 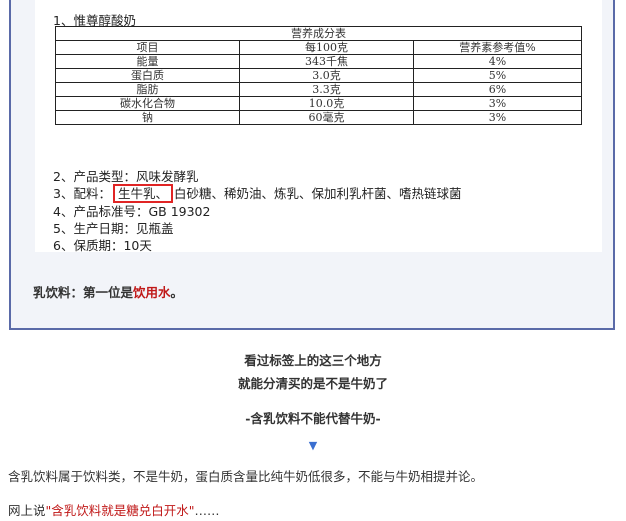 I want to click on header-nrv: 营养素参考值%, so click(x=497, y=47).